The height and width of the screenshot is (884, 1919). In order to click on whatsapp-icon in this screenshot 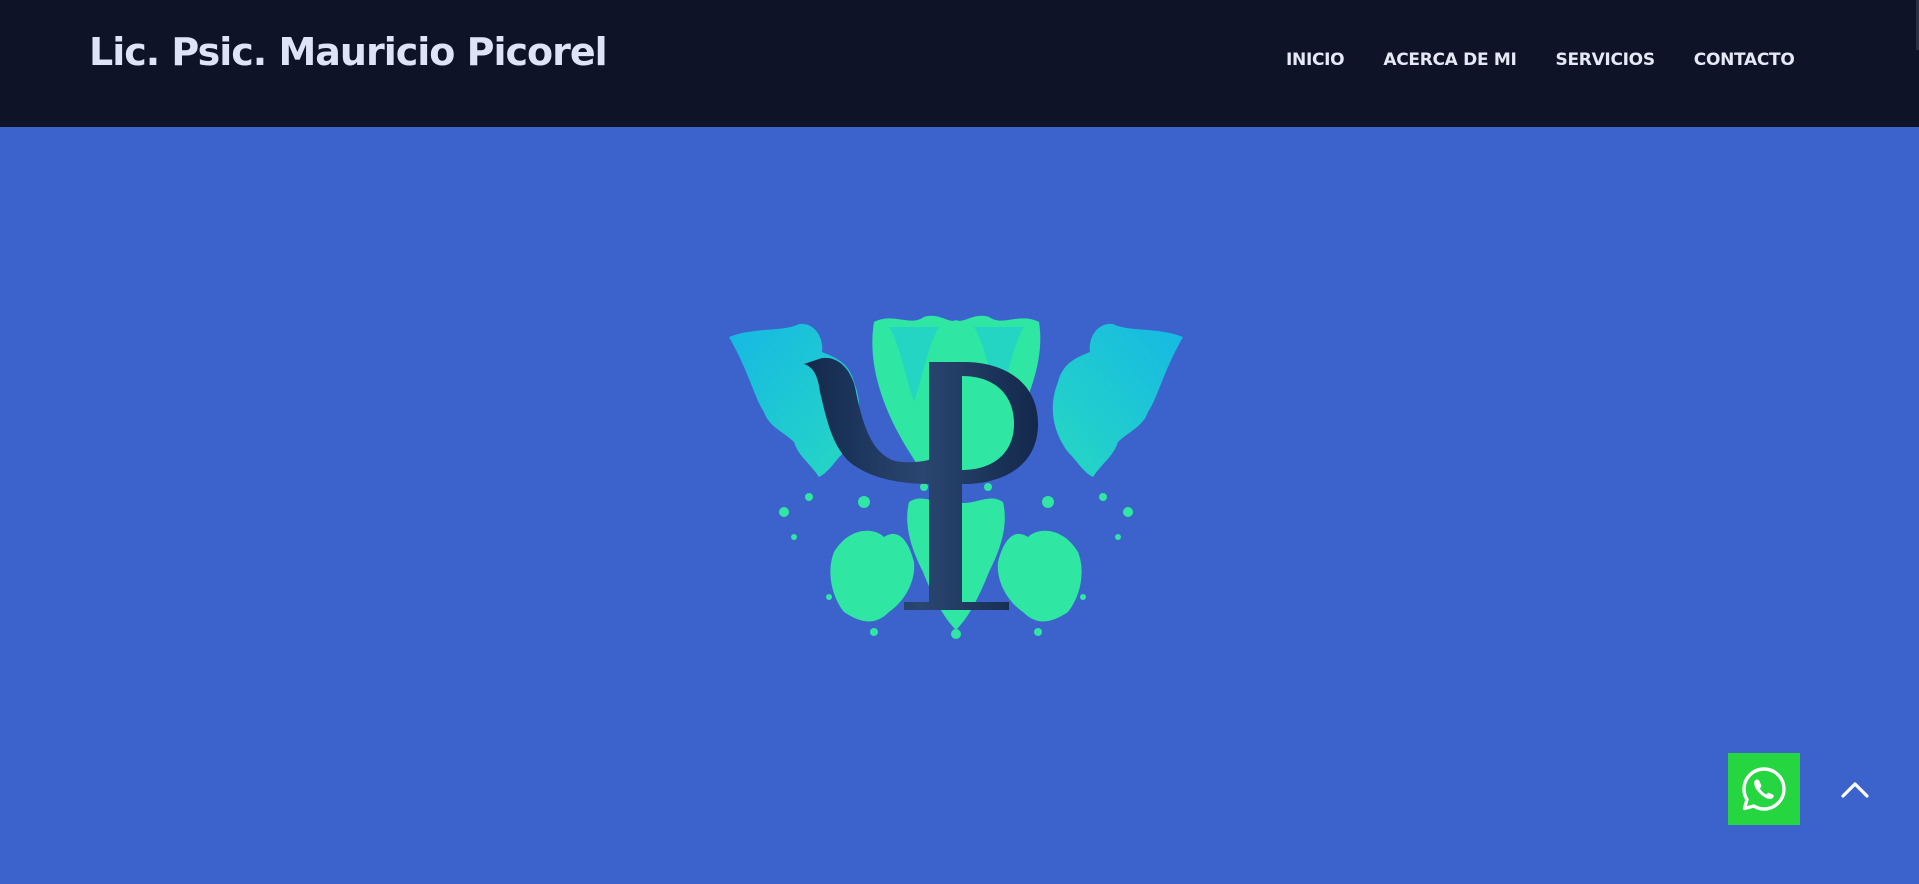, I will do `click(1764, 789)`.